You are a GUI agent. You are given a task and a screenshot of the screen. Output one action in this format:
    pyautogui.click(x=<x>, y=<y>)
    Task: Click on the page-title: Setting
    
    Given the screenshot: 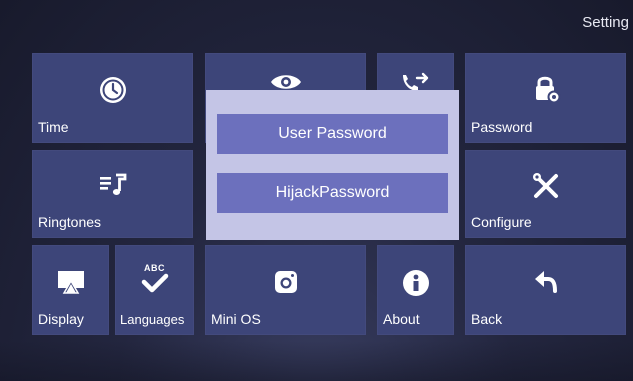 What is the action you would take?
    pyautogui.click(x=605, y=22)
    